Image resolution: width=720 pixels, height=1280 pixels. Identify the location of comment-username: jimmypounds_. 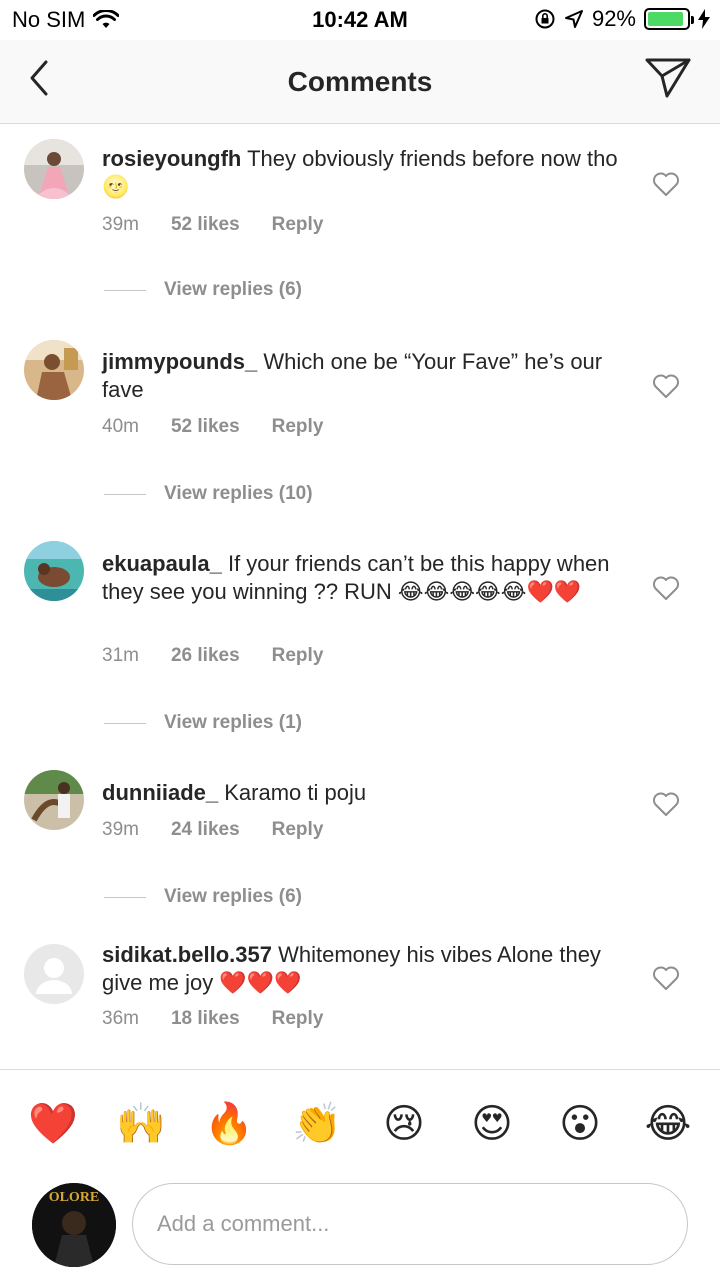
(179, 361).